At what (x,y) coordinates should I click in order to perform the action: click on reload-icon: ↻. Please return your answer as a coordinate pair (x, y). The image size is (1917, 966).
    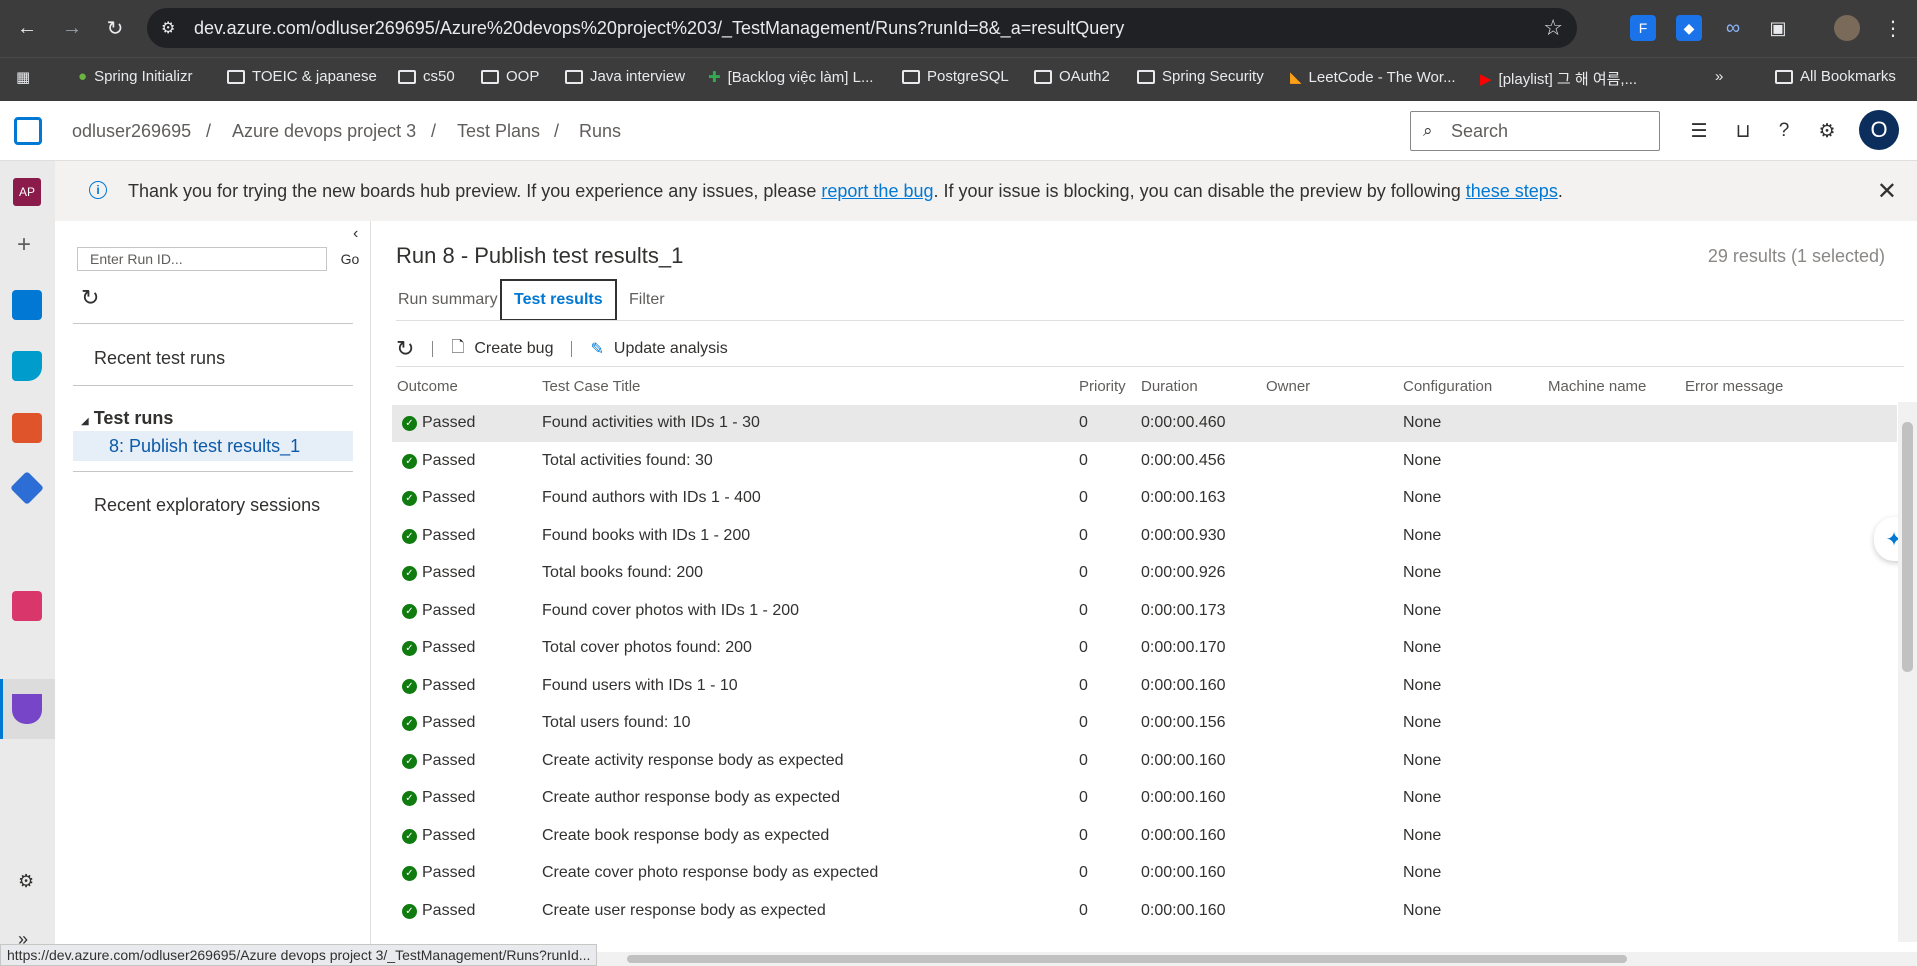
    Looking at the image, I should click on (115, 28).